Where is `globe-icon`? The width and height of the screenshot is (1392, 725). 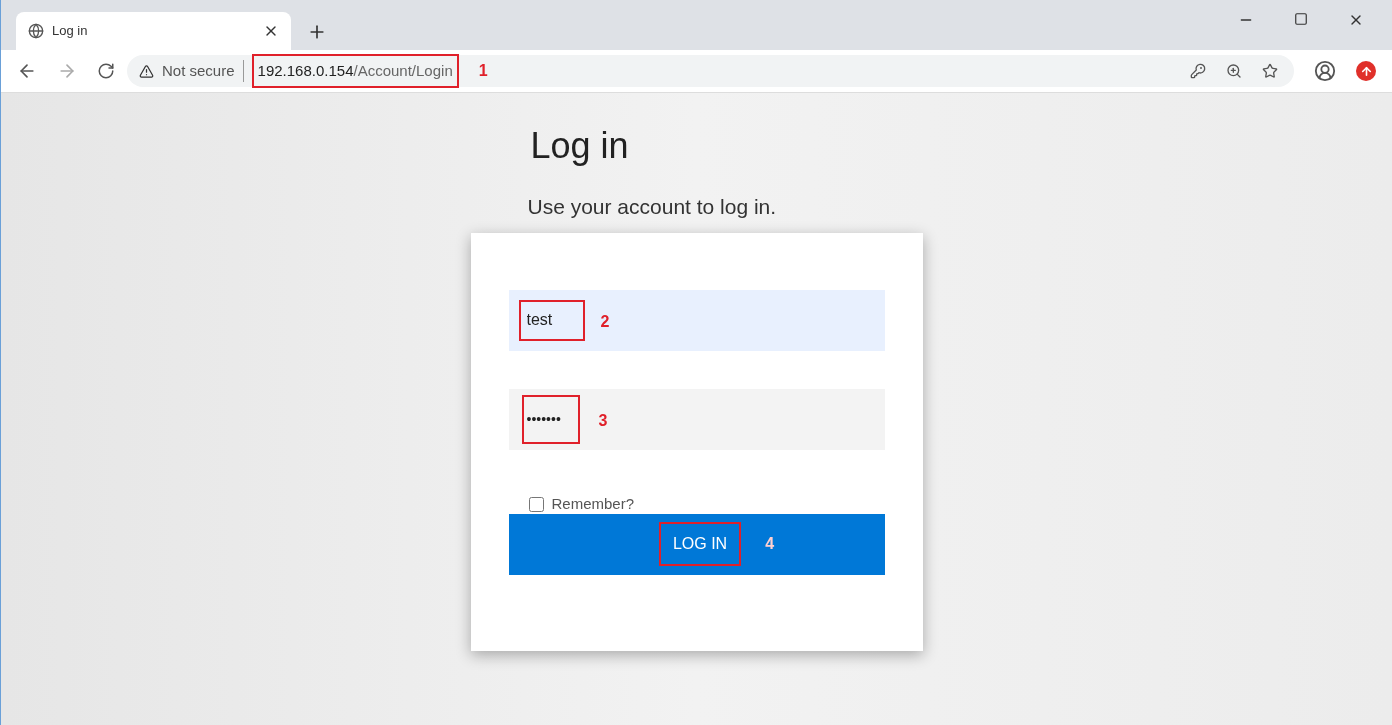 globe-icon is located at coordinates (36, 31).